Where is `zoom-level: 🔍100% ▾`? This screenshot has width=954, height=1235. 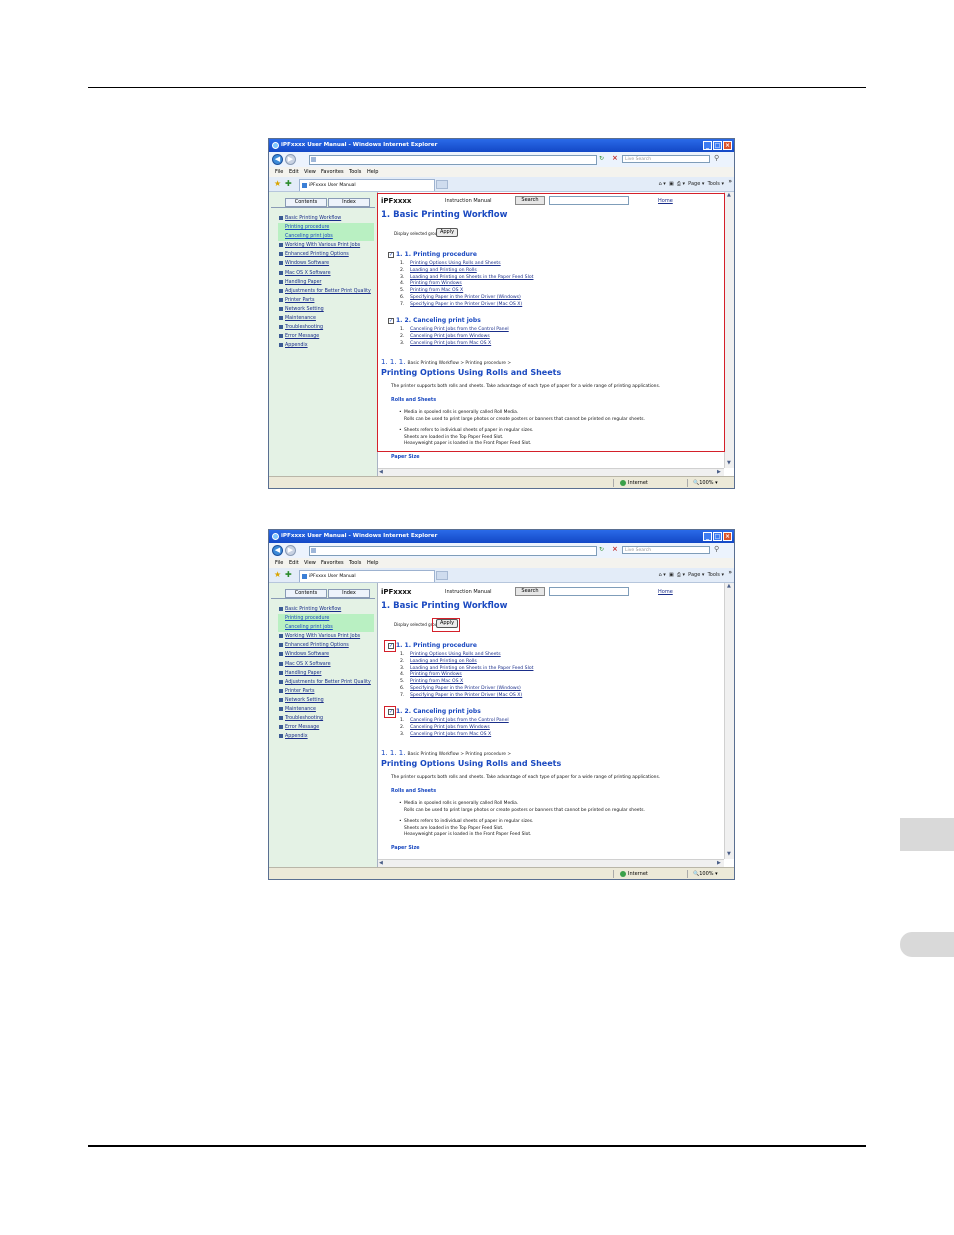 zoom-level: 🔍100% ▾ is located at coordinates (705, 873).